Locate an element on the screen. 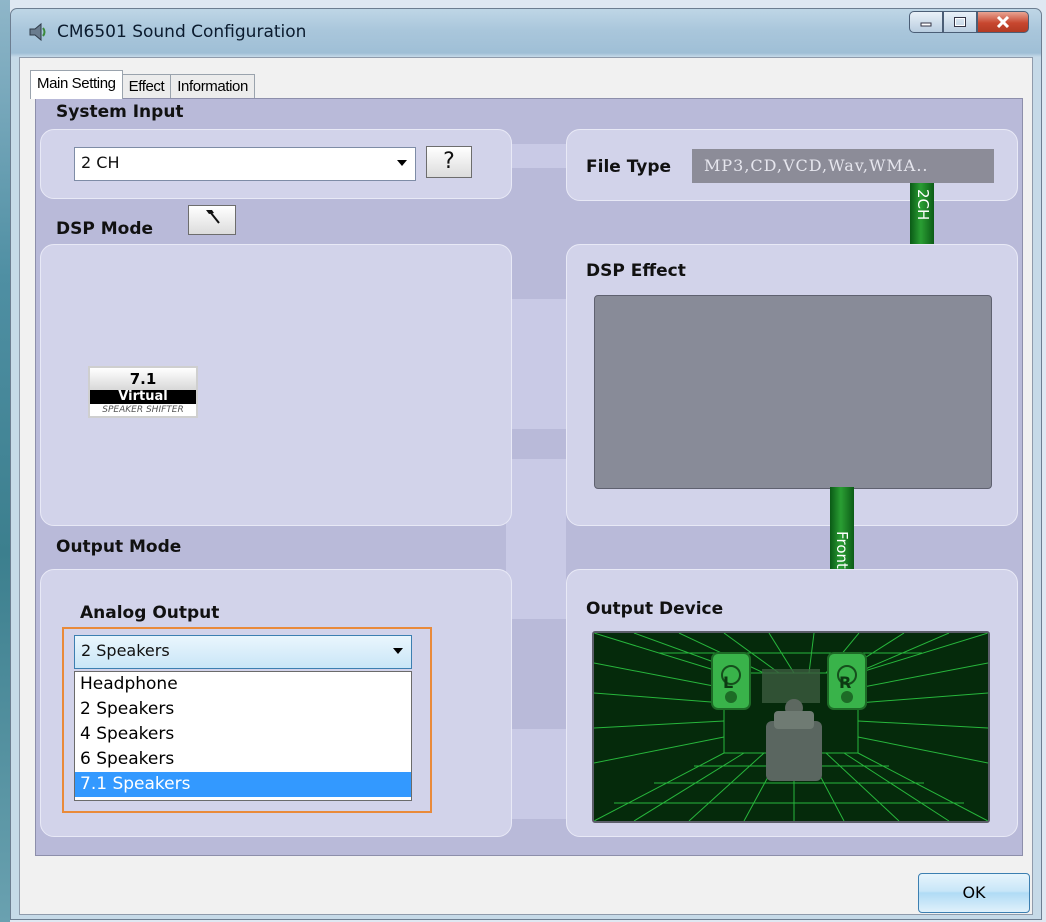 The width and height of the screenshot is (1046, 922). dsp-effect-heading: DSP Effect is located at coordinates (636, 271).